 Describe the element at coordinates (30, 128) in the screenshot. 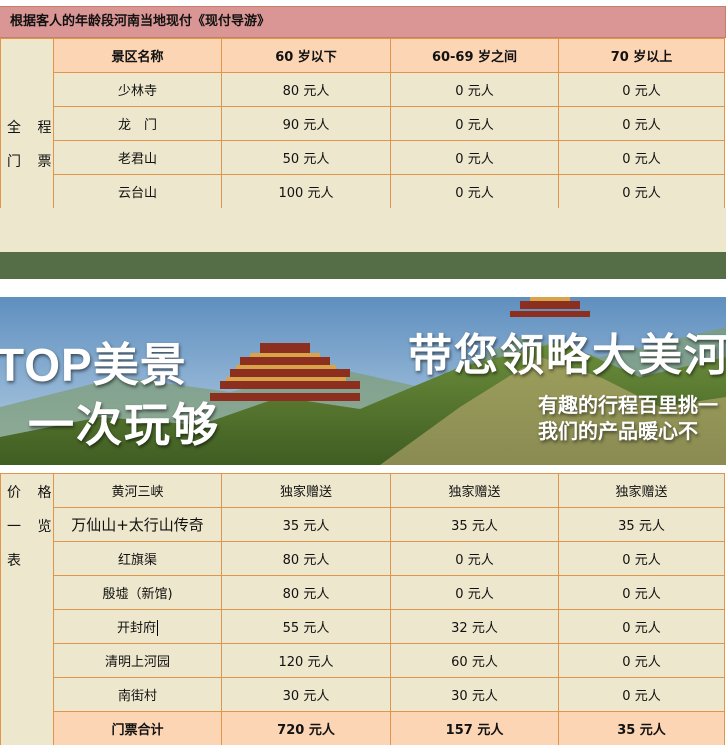

I see `side-label-line: 全 程` at that location.